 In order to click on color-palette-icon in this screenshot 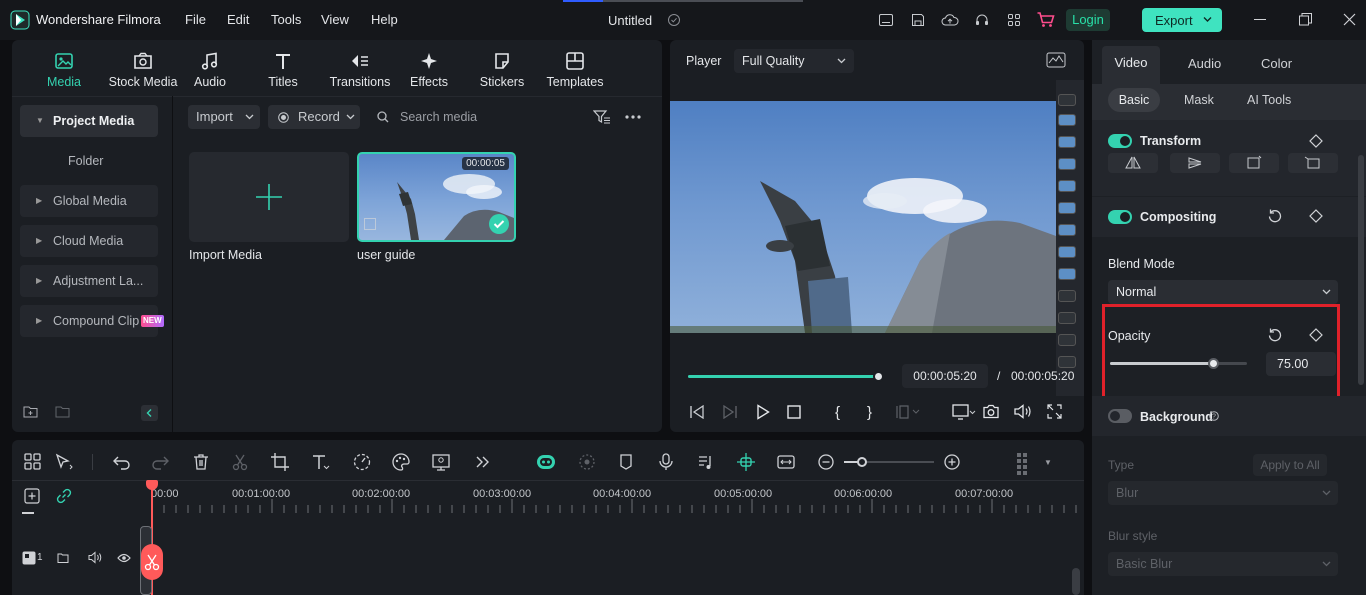, I will do `click(401, 462)`.